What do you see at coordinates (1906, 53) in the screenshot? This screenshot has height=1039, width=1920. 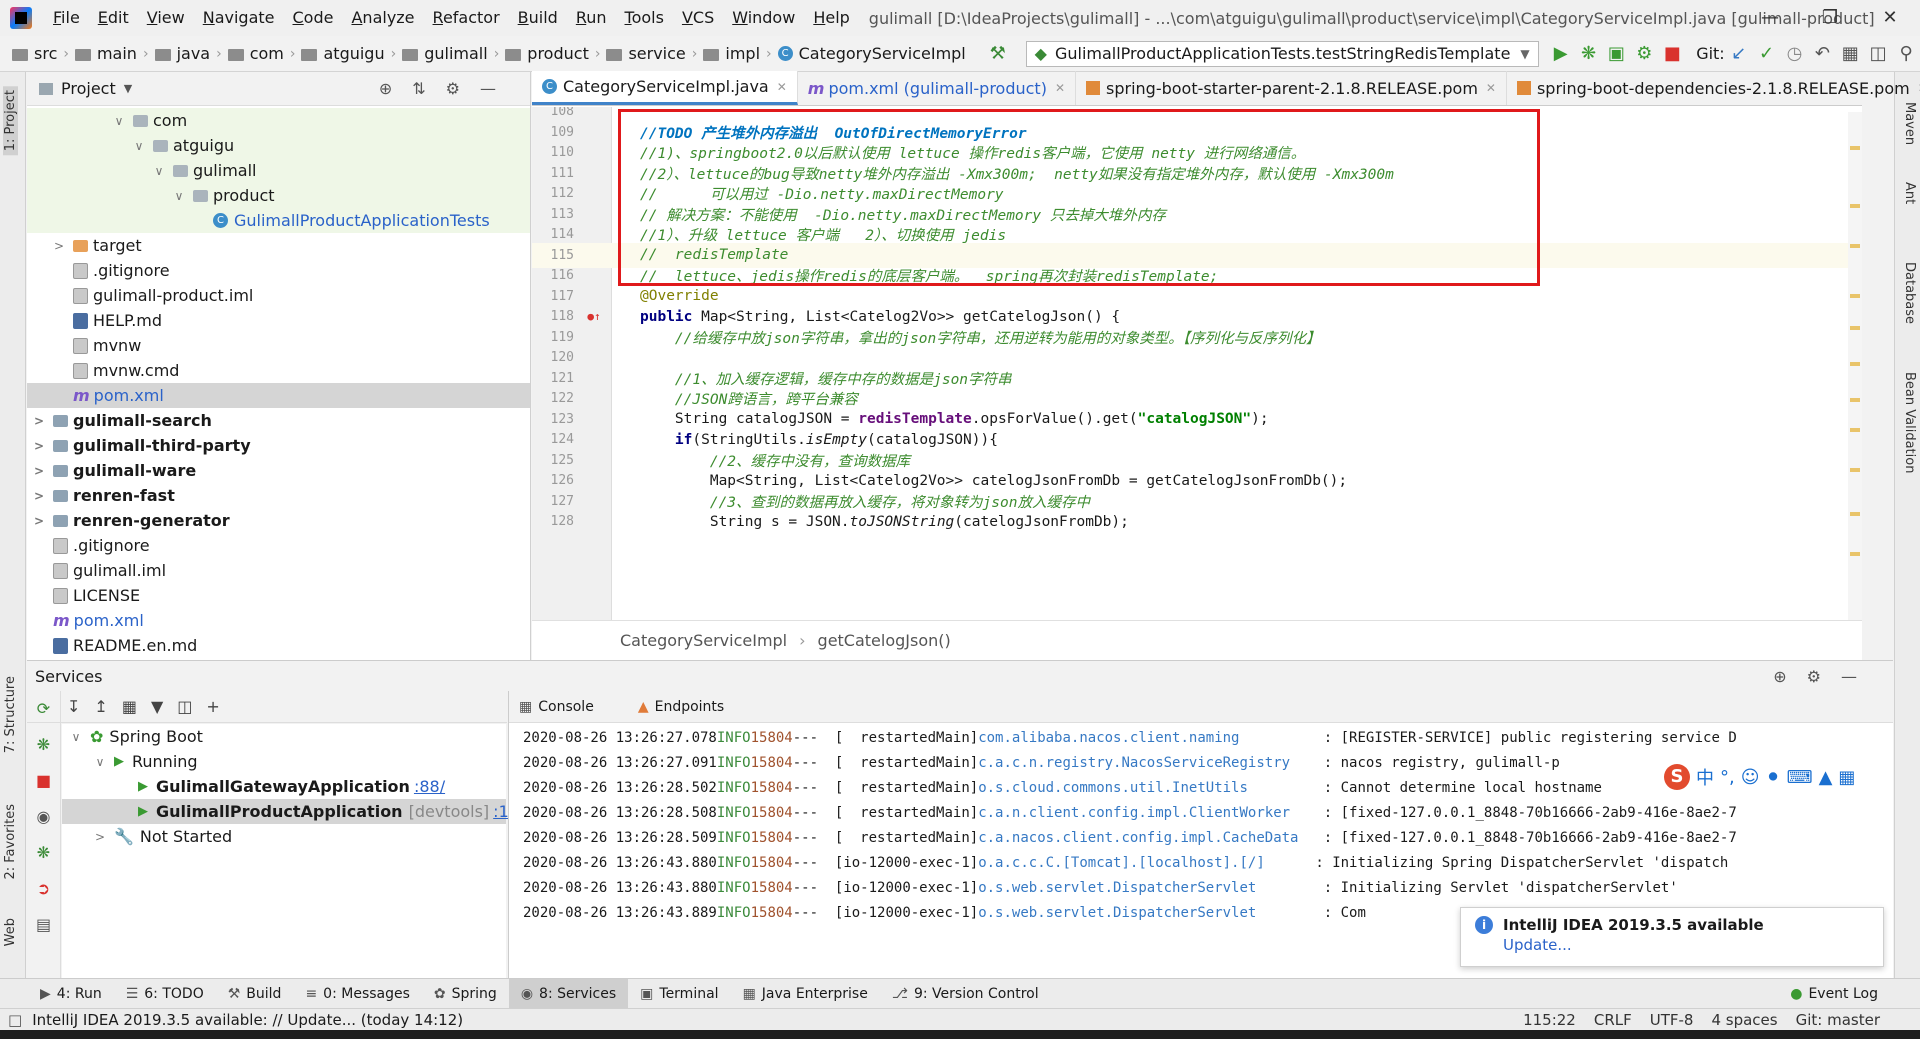 I see `search-everywhere-icon: ⚲` at bounding box center [1906, 53].